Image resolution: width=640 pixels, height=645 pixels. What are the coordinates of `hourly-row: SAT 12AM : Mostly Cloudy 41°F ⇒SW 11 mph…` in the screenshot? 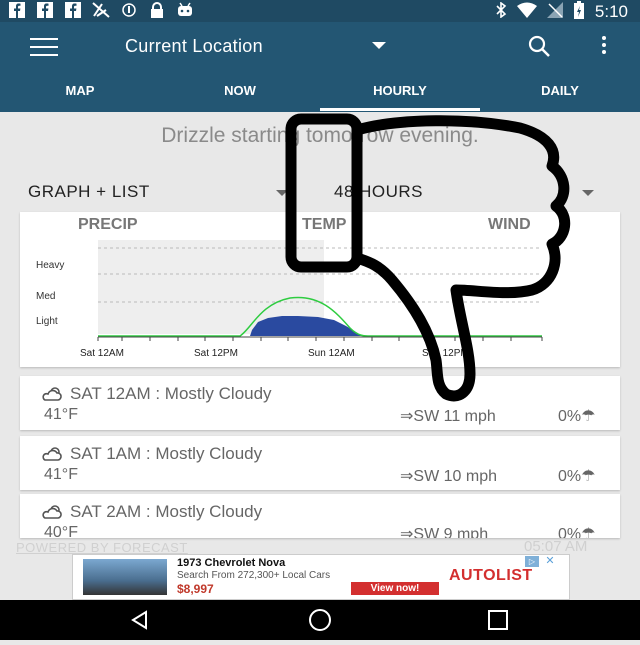 It's located at (320, 403).